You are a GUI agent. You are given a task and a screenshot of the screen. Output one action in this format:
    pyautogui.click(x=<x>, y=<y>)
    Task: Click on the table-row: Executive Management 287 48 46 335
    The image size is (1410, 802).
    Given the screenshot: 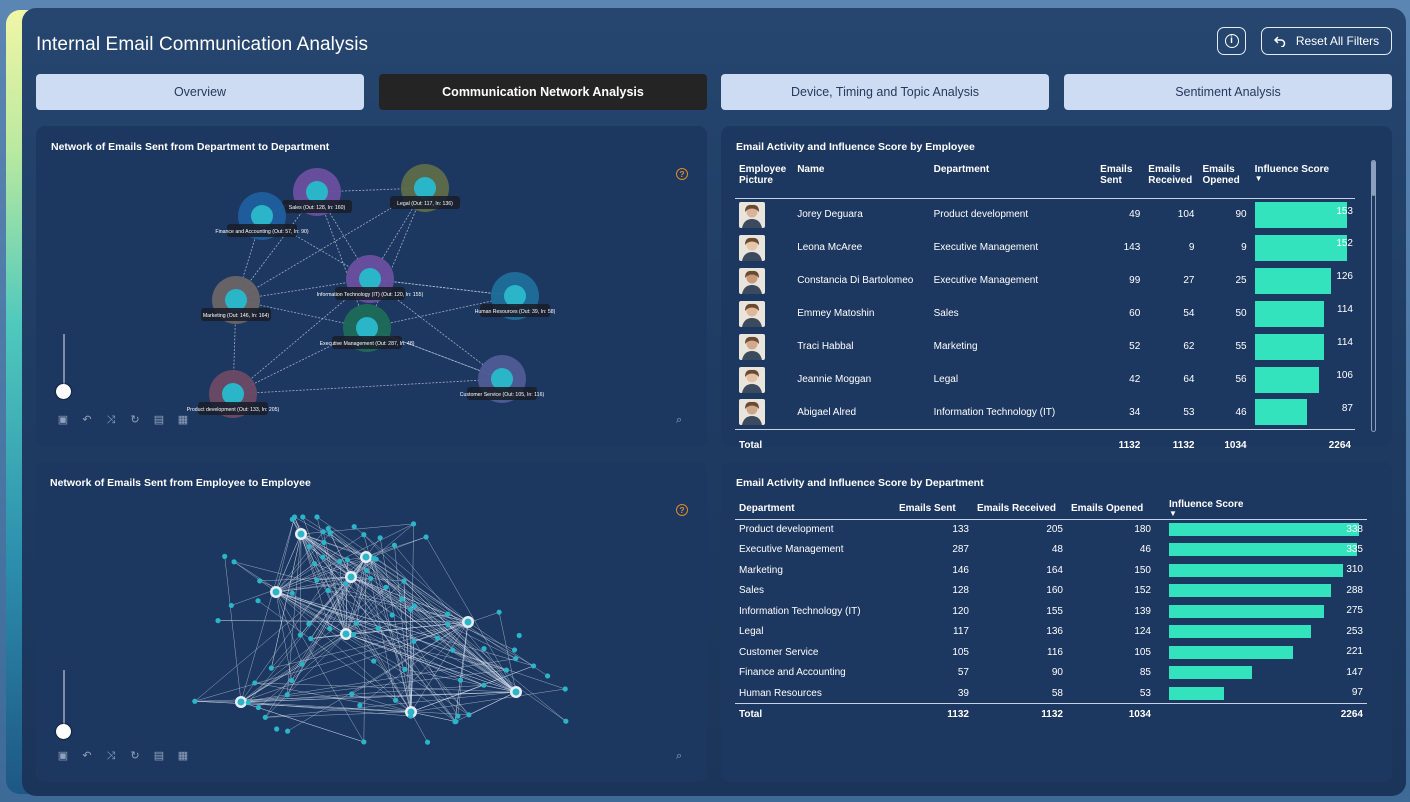 What is the action you would take?
    pyautogui.click(x=1051, y=550)
    